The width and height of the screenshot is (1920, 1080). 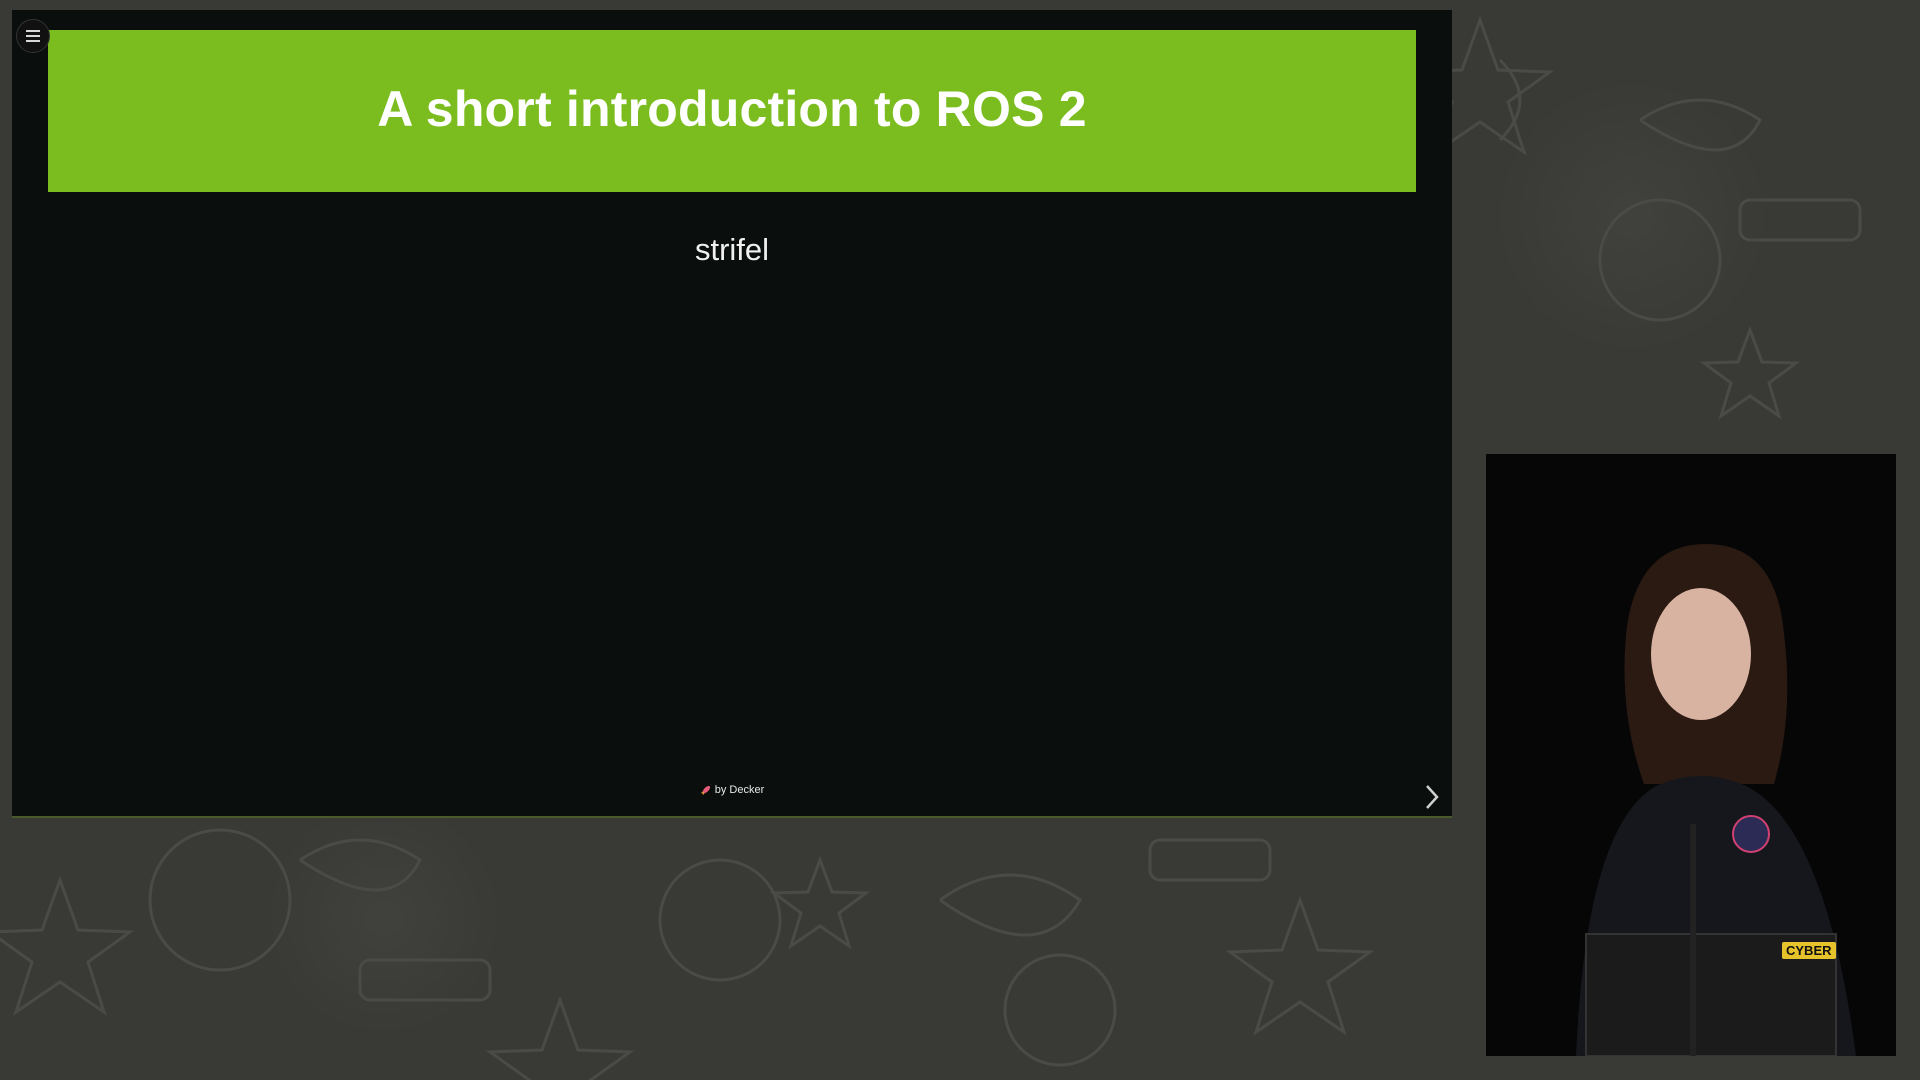 I want to click on next-slide-button, so click(x=1432, y=797).